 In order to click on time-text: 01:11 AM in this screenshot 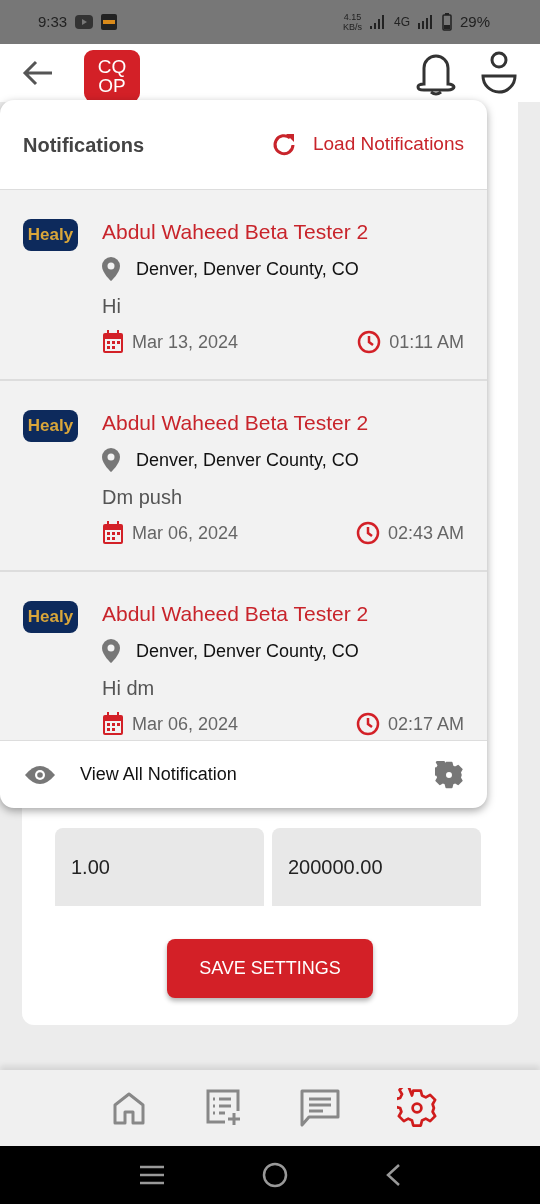, I will do `click(426, 342)`.